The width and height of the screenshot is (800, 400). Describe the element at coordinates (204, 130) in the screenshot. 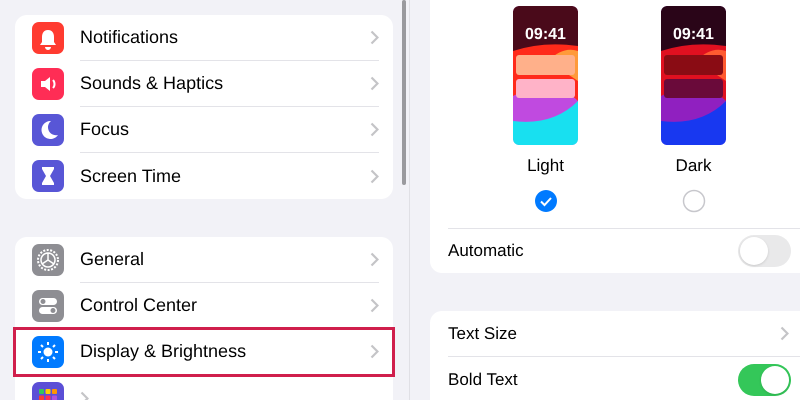

I see `settings-item: Focus` at that location.